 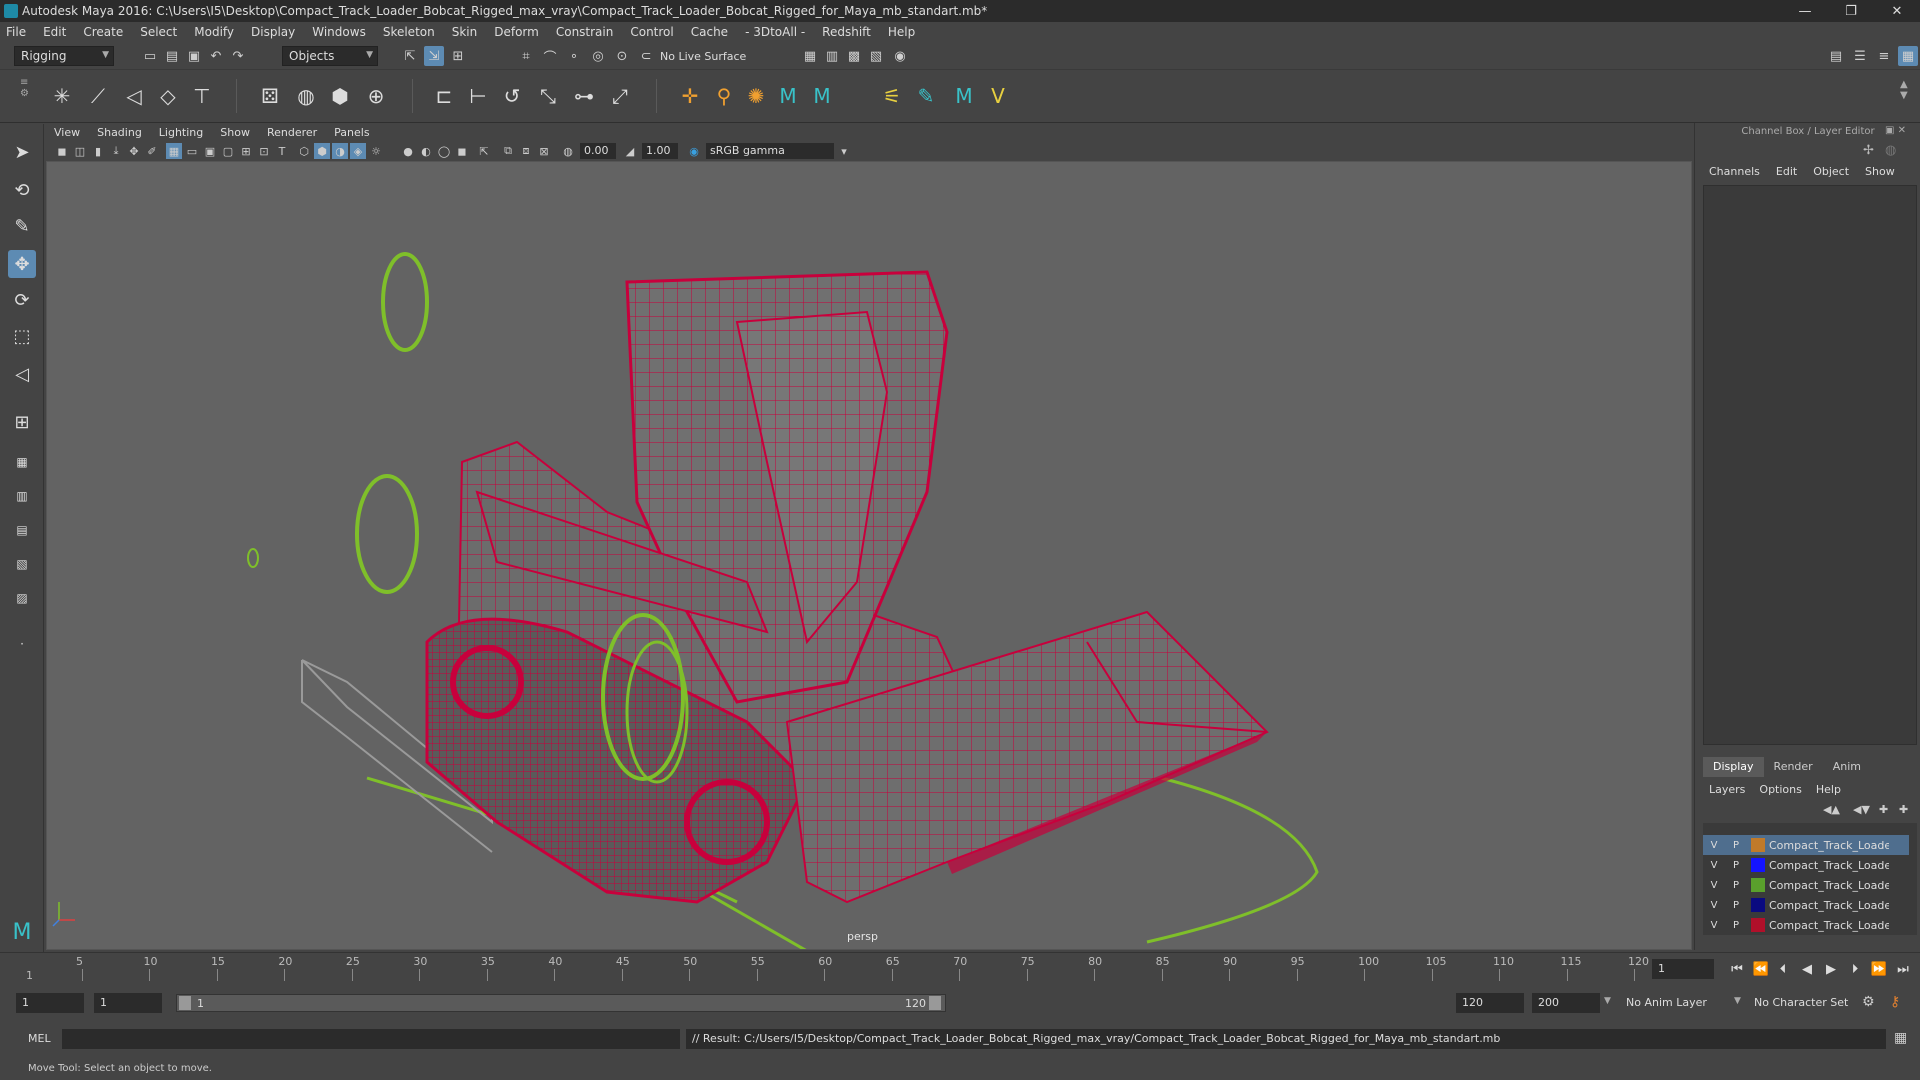 I want to click on snap-grid-icon: ⌗, so click(x=526, y=56).